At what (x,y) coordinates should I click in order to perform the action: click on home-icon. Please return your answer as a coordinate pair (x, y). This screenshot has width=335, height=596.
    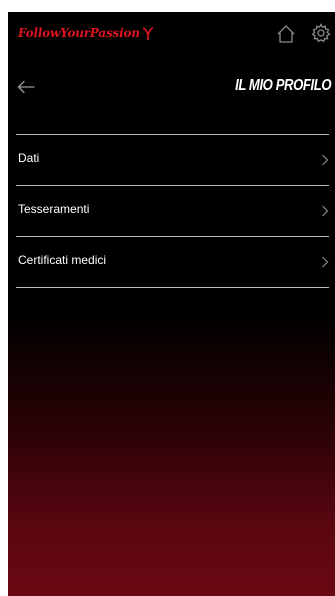
    Looking at the image, I should click on (286, 34).